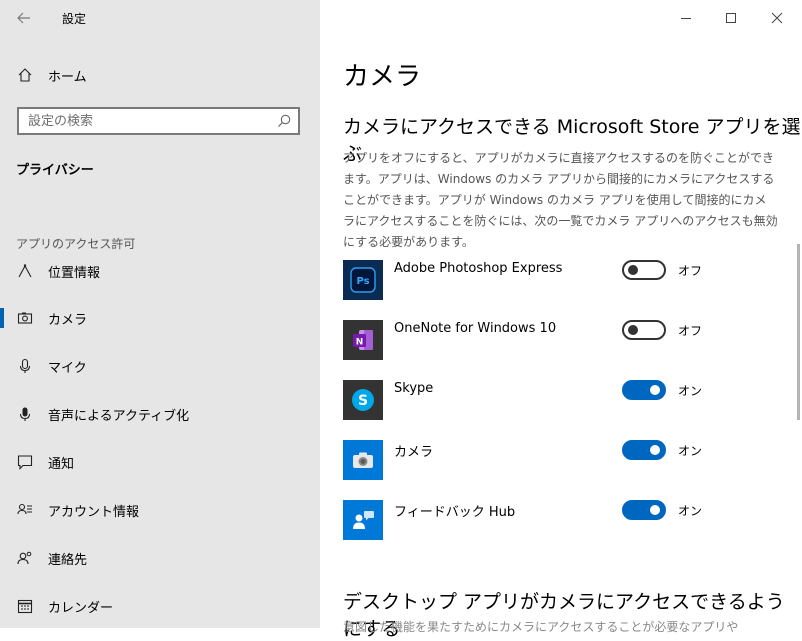  What do you see at coordinates (160, 271) in the screenshot?
I see `sidebar-item-location: 位置情報` at bounding box center [160, 271].